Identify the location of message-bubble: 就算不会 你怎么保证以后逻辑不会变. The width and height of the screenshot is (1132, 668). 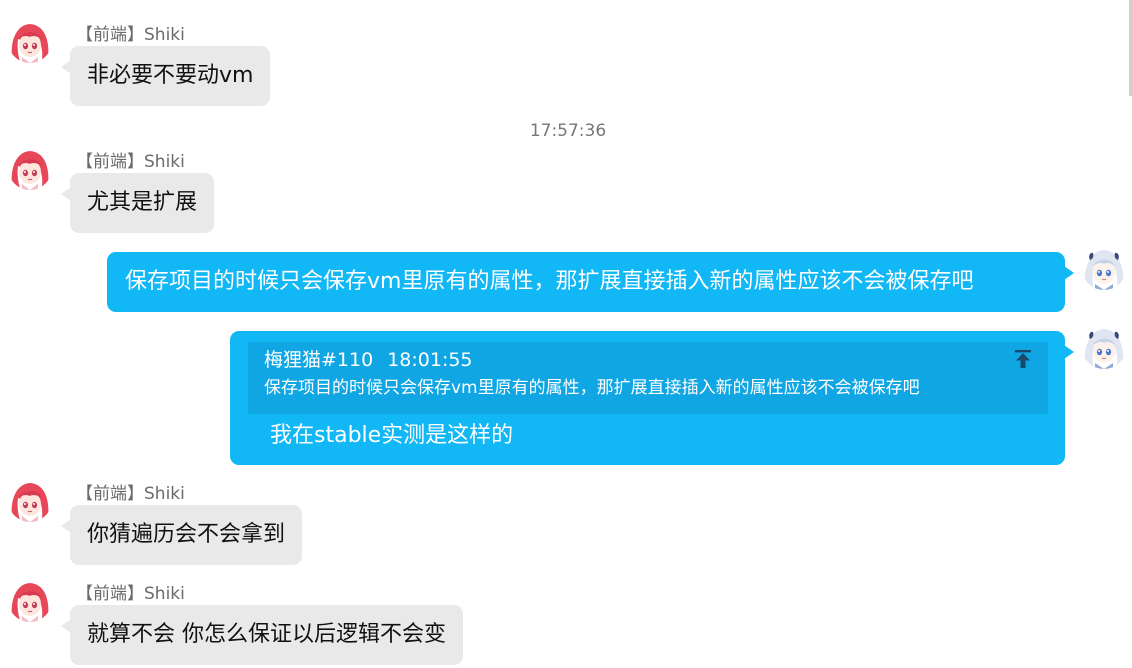
(262, 635).